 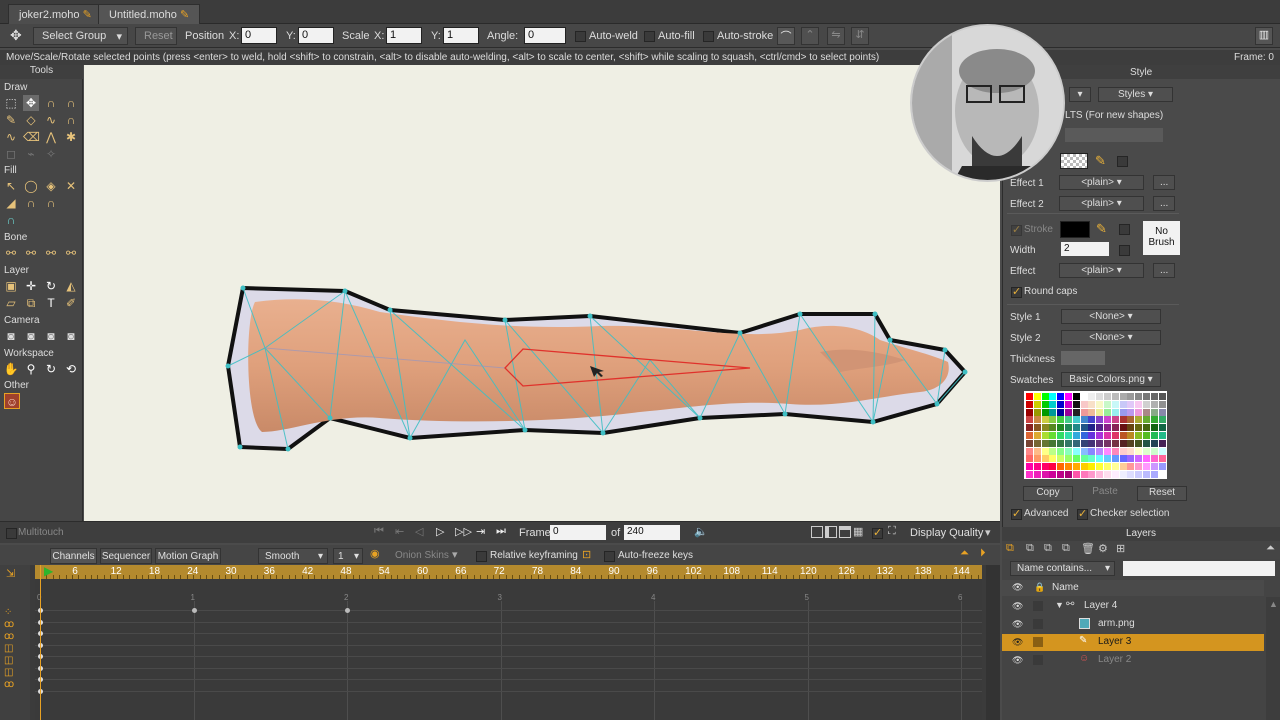 I want to click on visibility-icon: 👁, so click(x=1018, y=606).